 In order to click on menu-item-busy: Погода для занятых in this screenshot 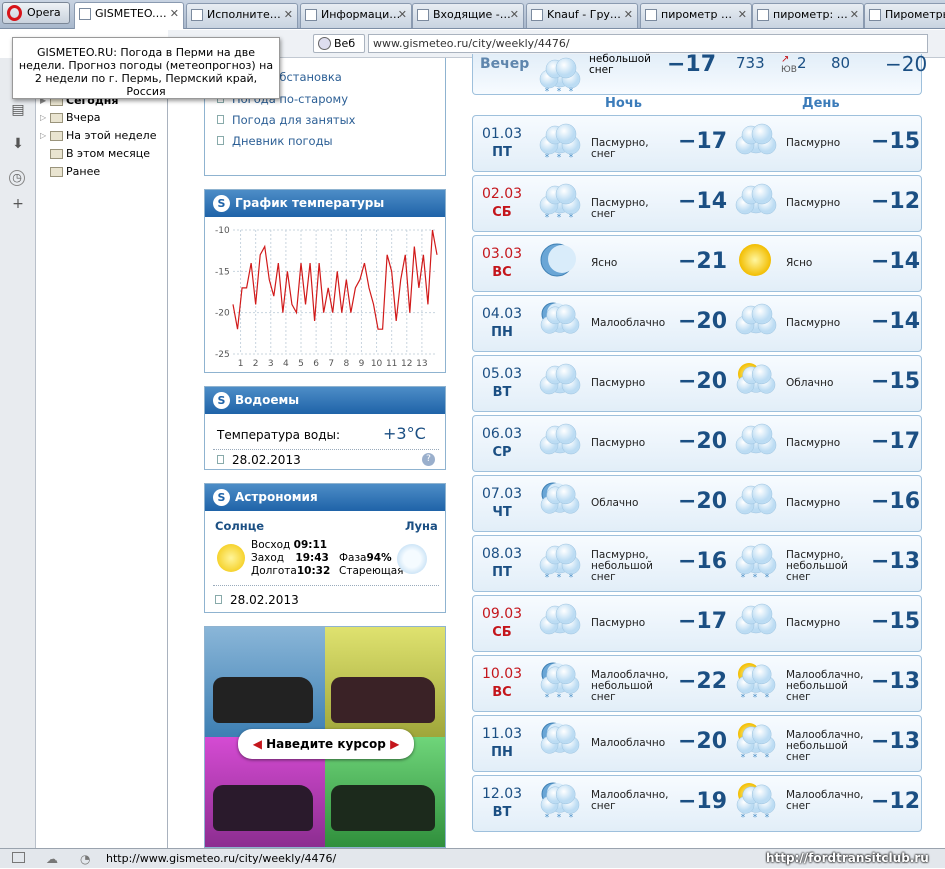, I will do `click(286, 120)`.